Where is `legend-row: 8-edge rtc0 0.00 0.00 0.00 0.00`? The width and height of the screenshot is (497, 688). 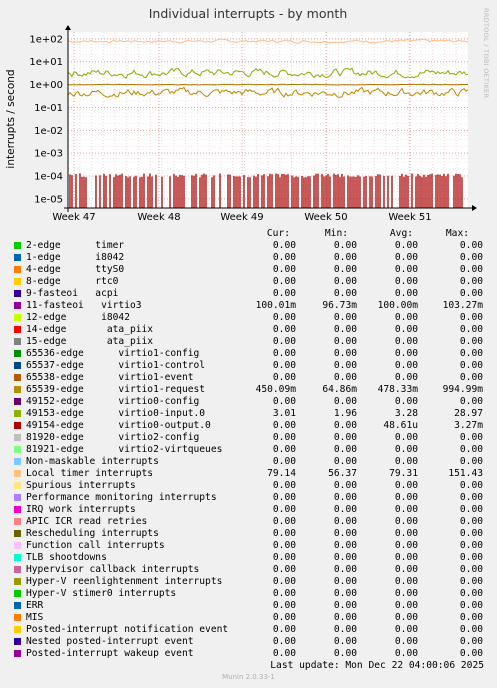 legend-row: 8-edge rtc0 0.00 0.00 0.00 0.00 is located at coordinates (248, 282).